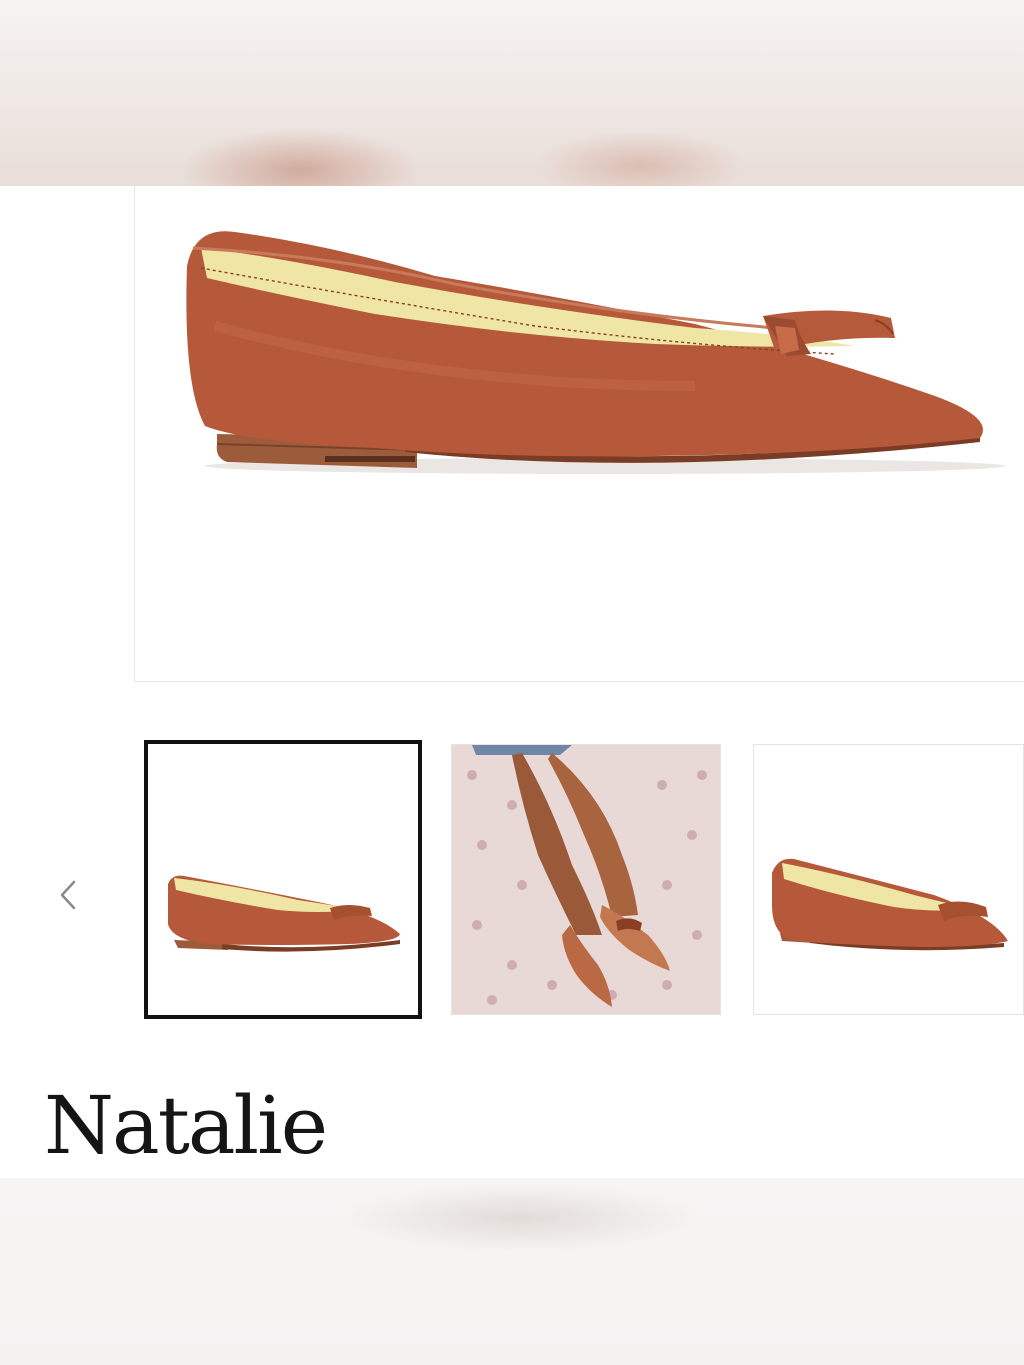 Image resolution: width=1024 pixels, height=1365 pixels. Describe the element at coordinates (595, 352) in the screenshot. I see `shoe-side-view-image` at that location.